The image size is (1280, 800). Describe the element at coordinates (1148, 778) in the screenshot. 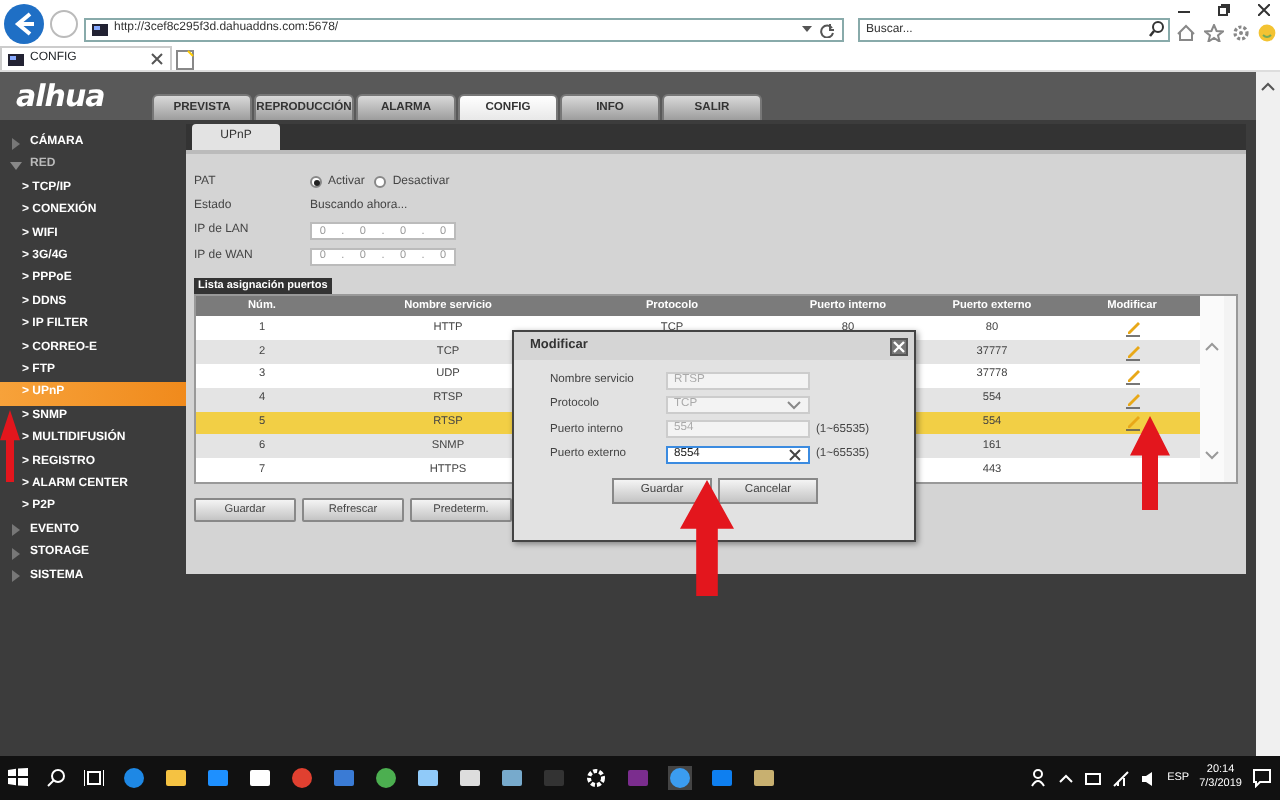

I see `volume-icon` at that location.